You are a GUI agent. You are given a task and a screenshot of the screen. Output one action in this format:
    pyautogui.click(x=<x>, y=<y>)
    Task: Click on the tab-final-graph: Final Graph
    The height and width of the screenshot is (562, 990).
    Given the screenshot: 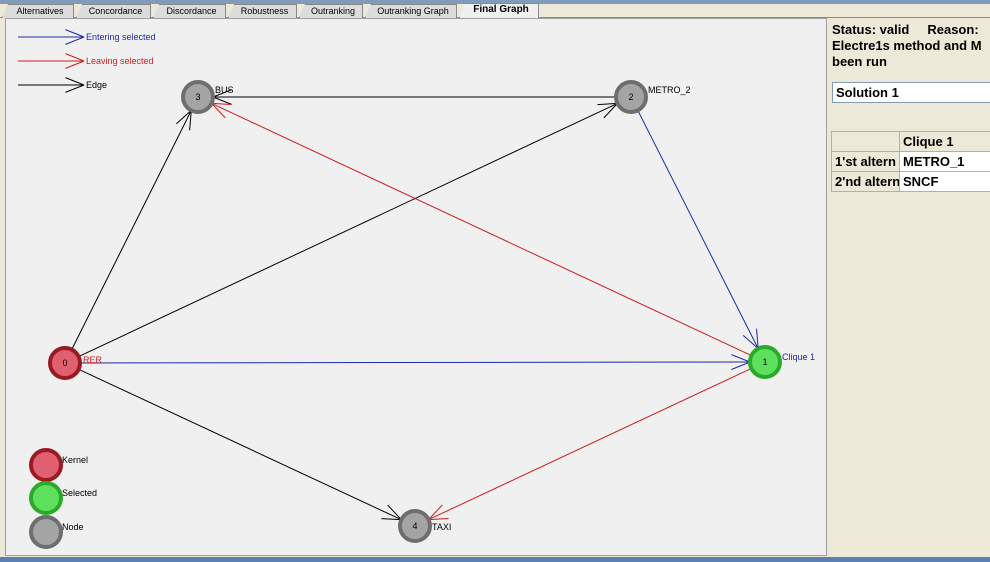 What is the action you would take?
    pyautogui.click(x=499, y=11)
    